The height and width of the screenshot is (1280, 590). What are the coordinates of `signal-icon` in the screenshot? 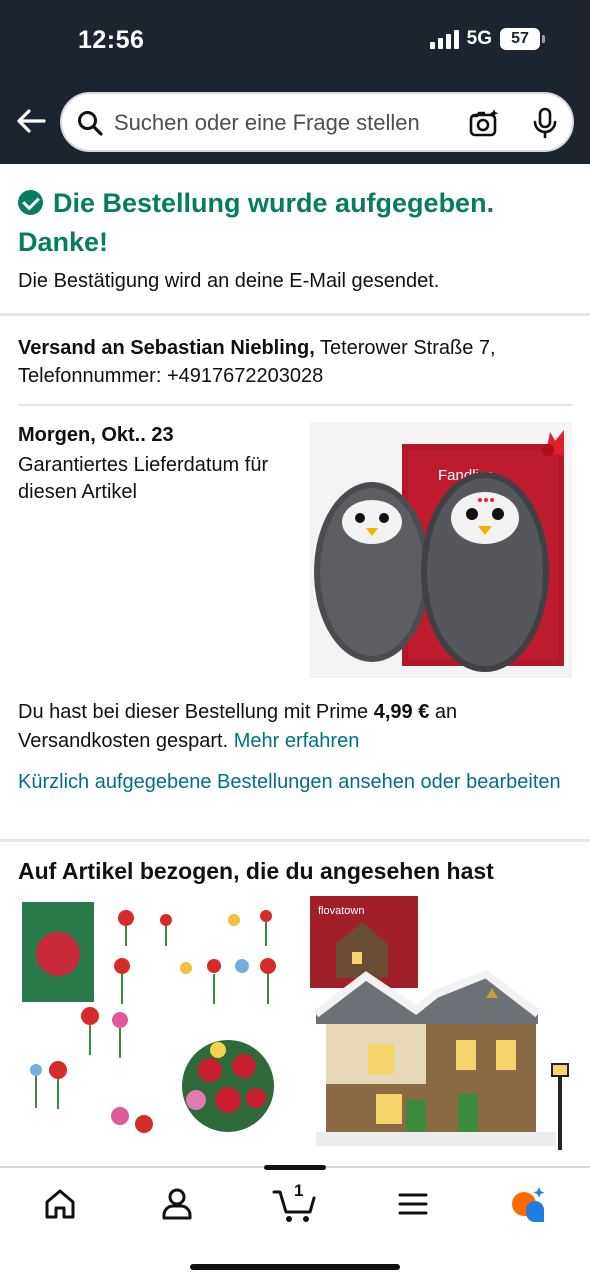 It's located at (444, 39).